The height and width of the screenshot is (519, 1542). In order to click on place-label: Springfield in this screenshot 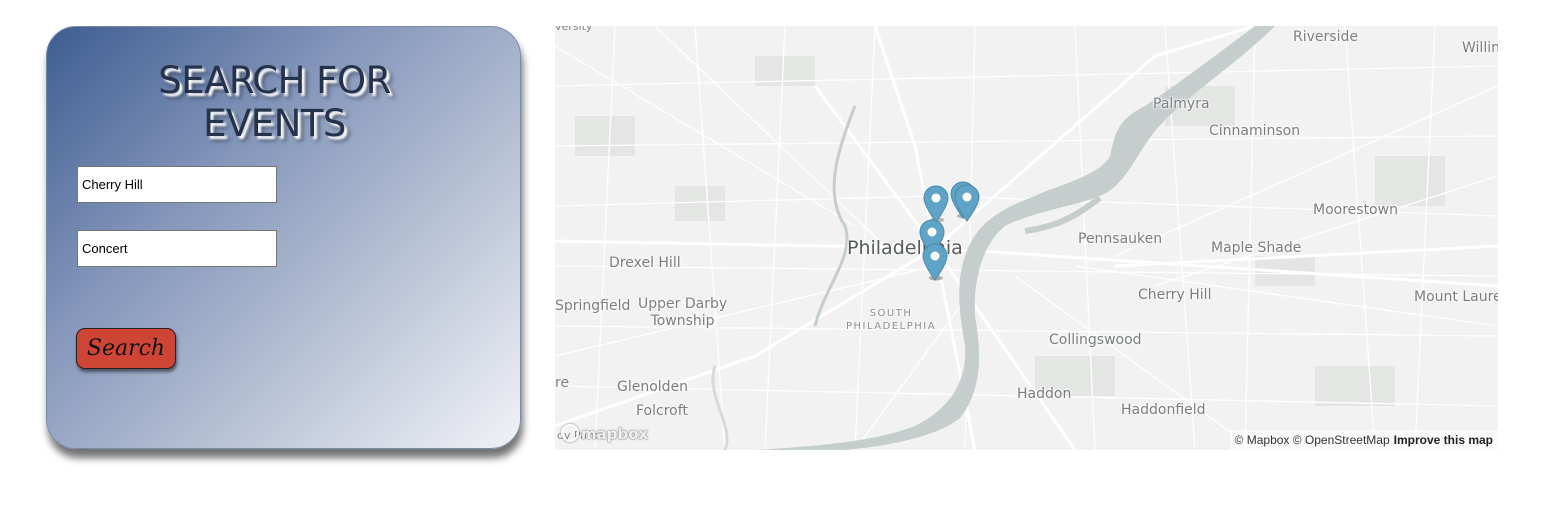, I will do `click(593, 306)`.